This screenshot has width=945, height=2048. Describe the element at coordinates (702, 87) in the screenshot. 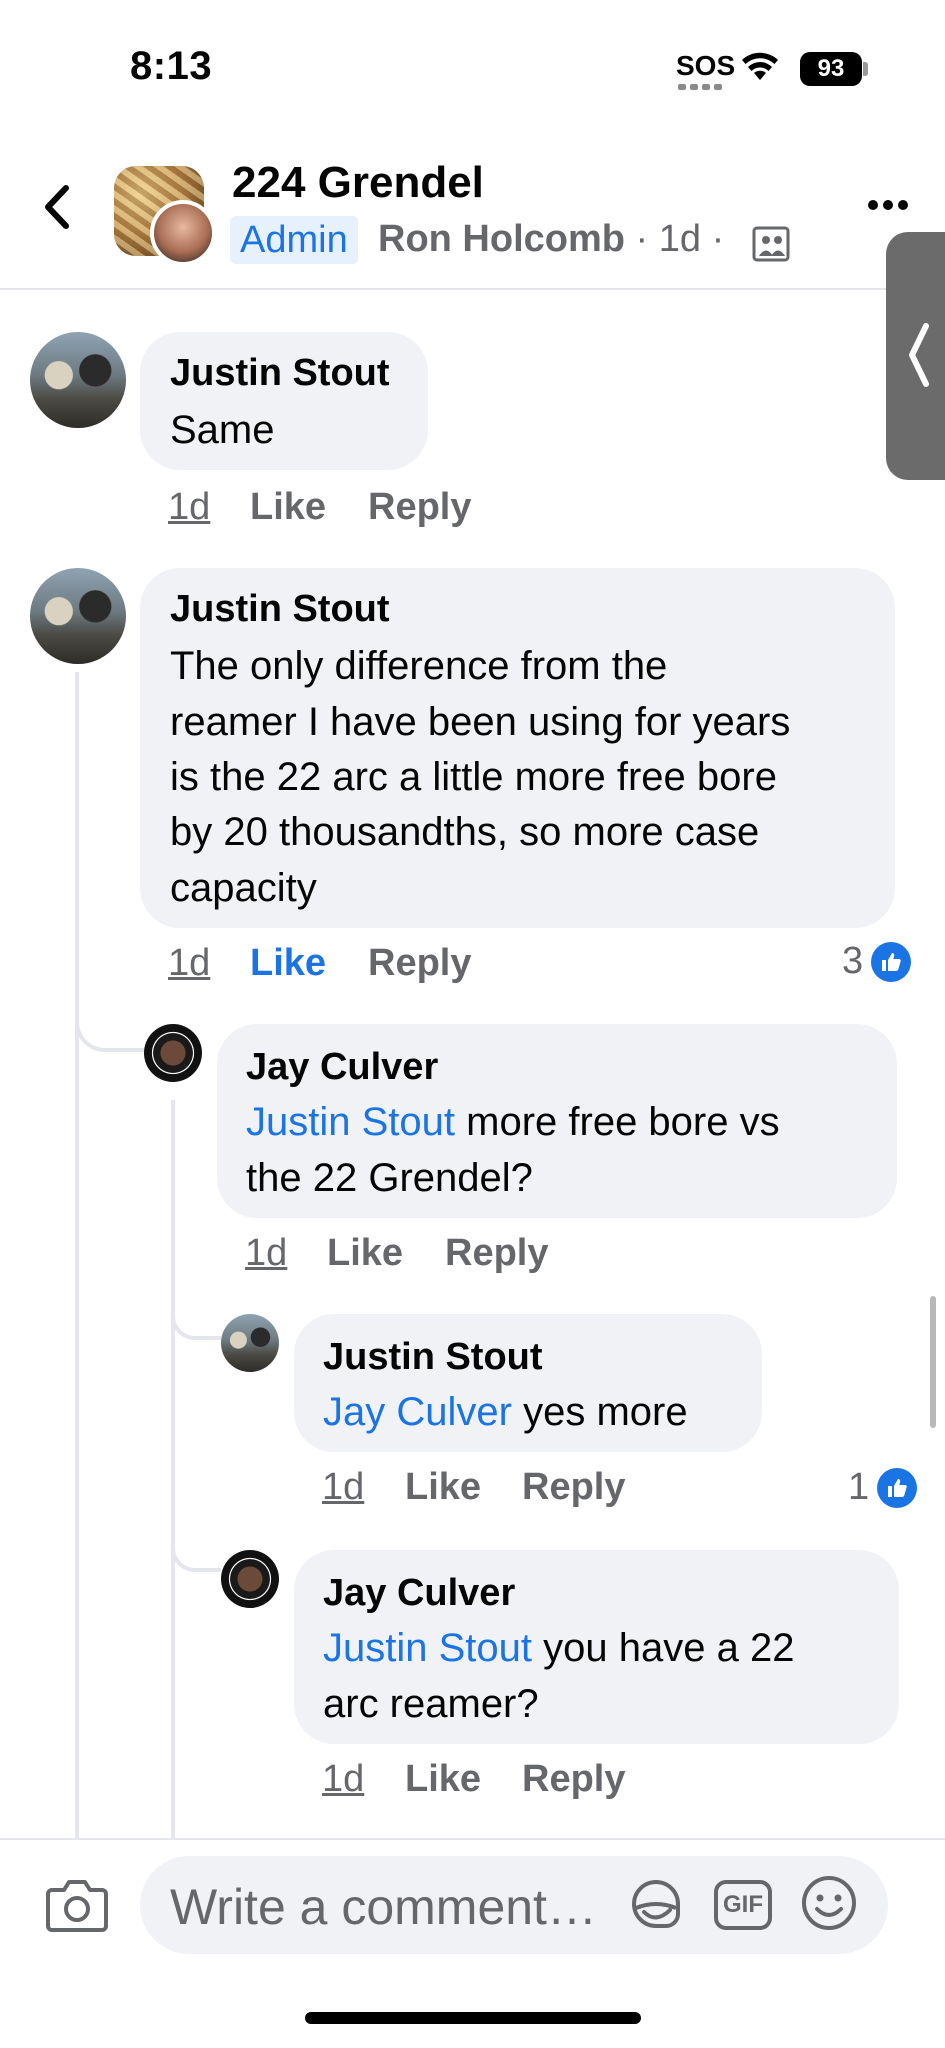

I see `signal-dots-icon` at that location.